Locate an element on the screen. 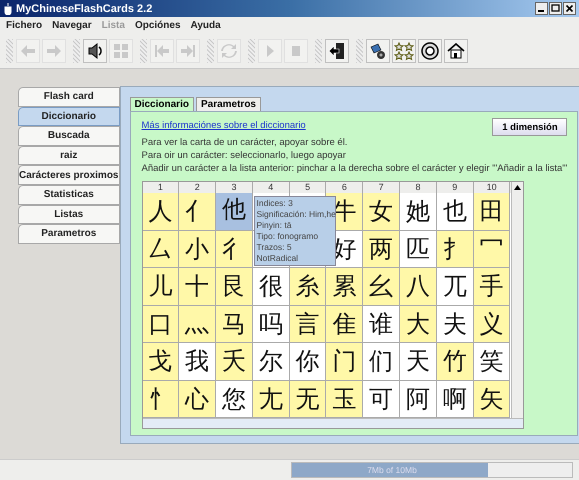 The width and height of the screenshot is (579, 480). character-cell: 扌 is located at coordinates (455, 249).